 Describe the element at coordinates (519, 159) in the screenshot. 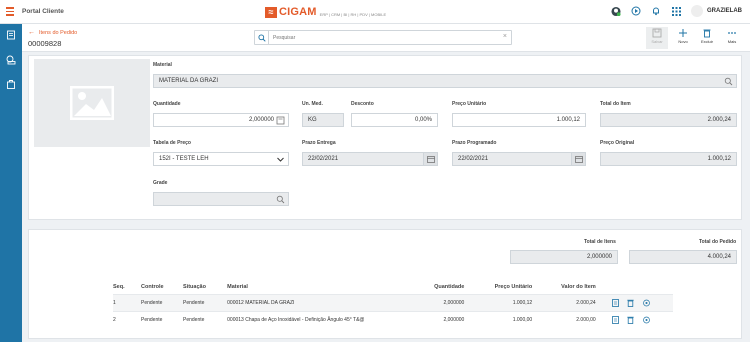

I see `prazo-programado-field: 22/02/2021` at that location.